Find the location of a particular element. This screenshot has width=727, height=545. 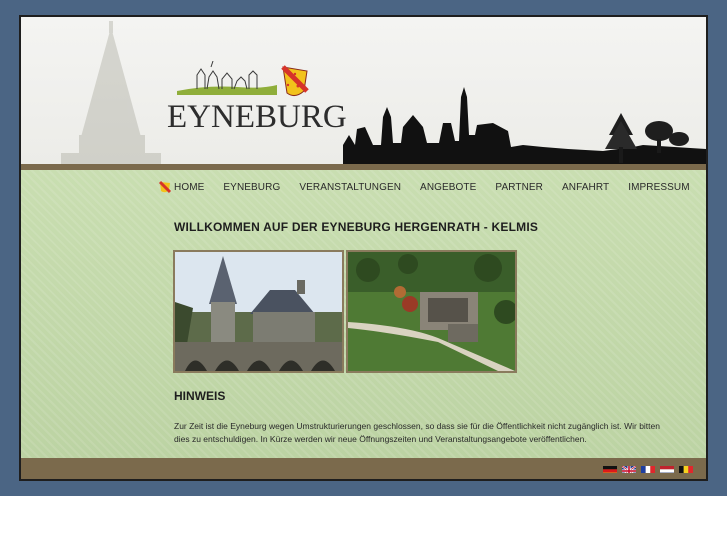

castle-photo is located at coordinates (258, 311).